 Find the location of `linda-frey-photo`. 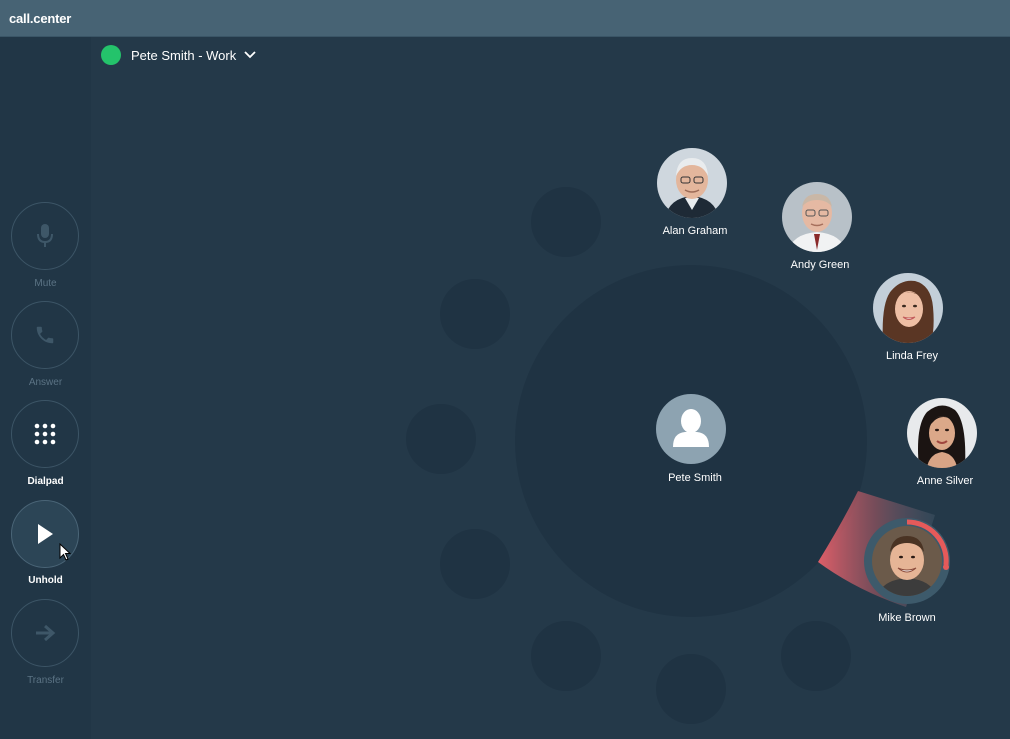

linda-frey-photo is located at coordinates (908, 308).